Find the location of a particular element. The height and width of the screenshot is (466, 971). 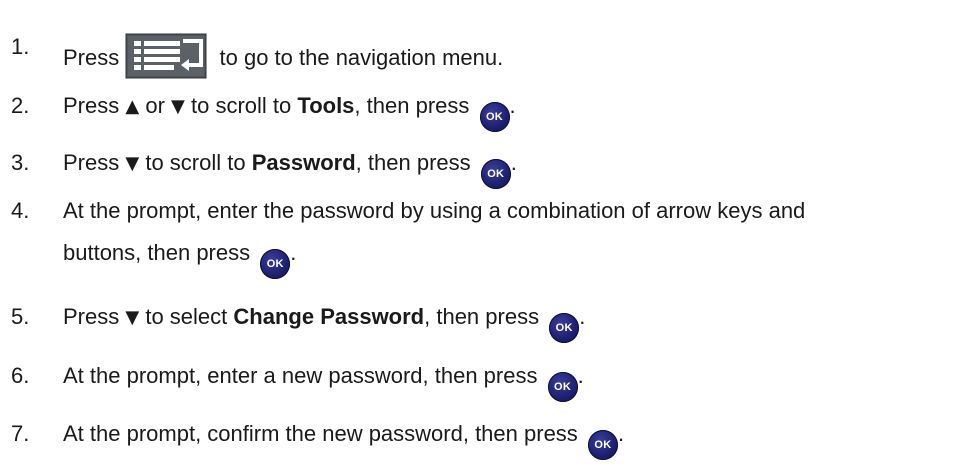

step-line2-text: buttons, then press is located at coordinates (157, 252).